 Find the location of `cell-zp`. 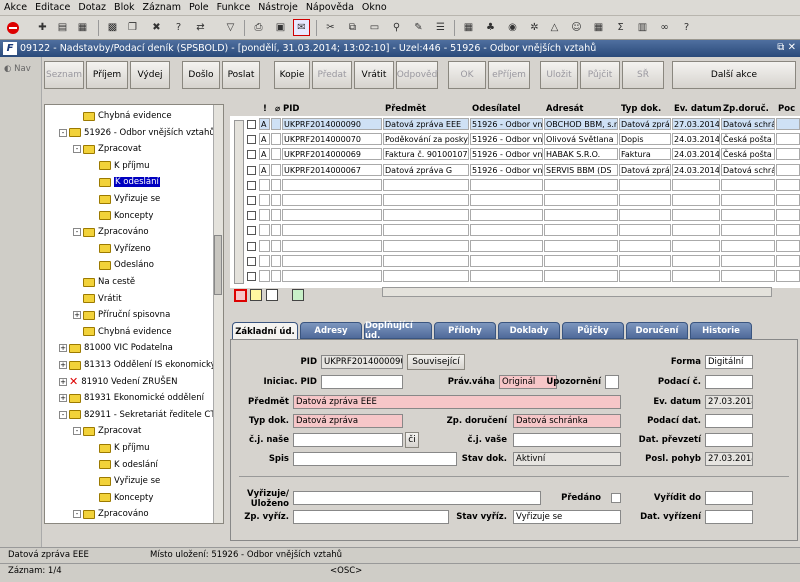

cell-zp is located at coordinates (748, 184).